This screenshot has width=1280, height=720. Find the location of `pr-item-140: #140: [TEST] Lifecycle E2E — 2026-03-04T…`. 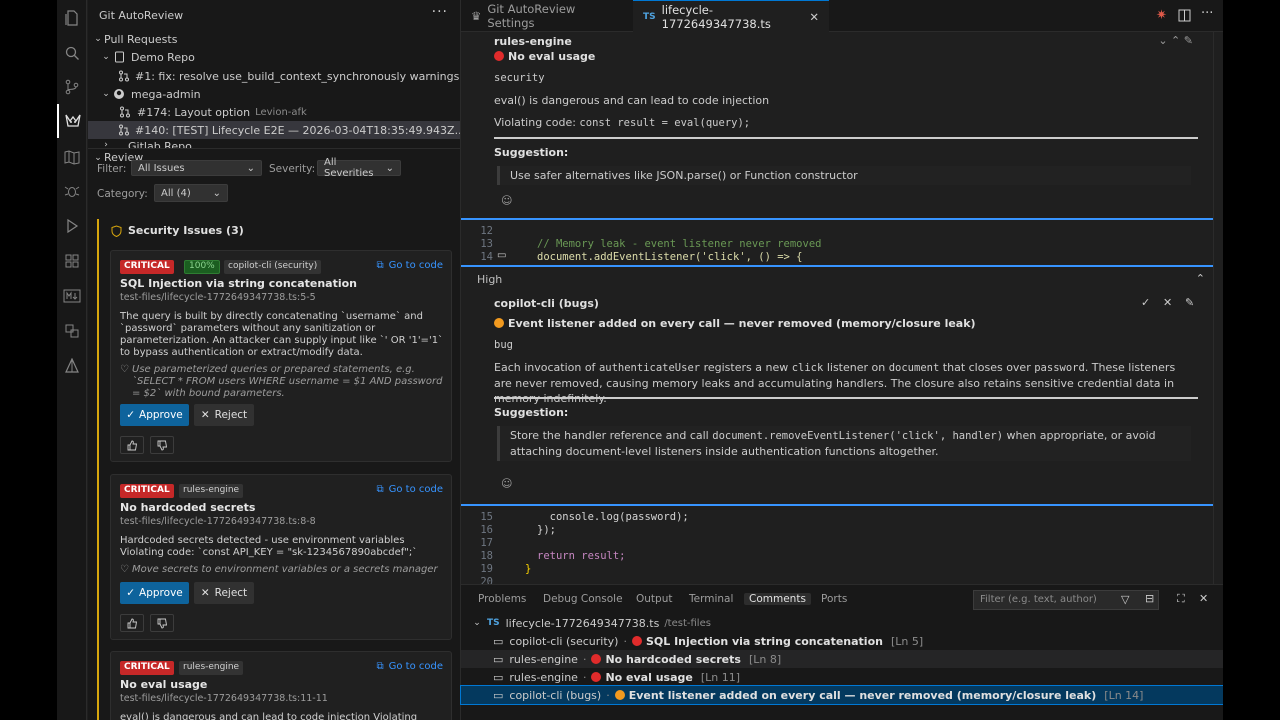

pr-item-140: #140: [TEST] Lifecycle E2E — 2026-03-04T… is located at coordinates (274, 130).